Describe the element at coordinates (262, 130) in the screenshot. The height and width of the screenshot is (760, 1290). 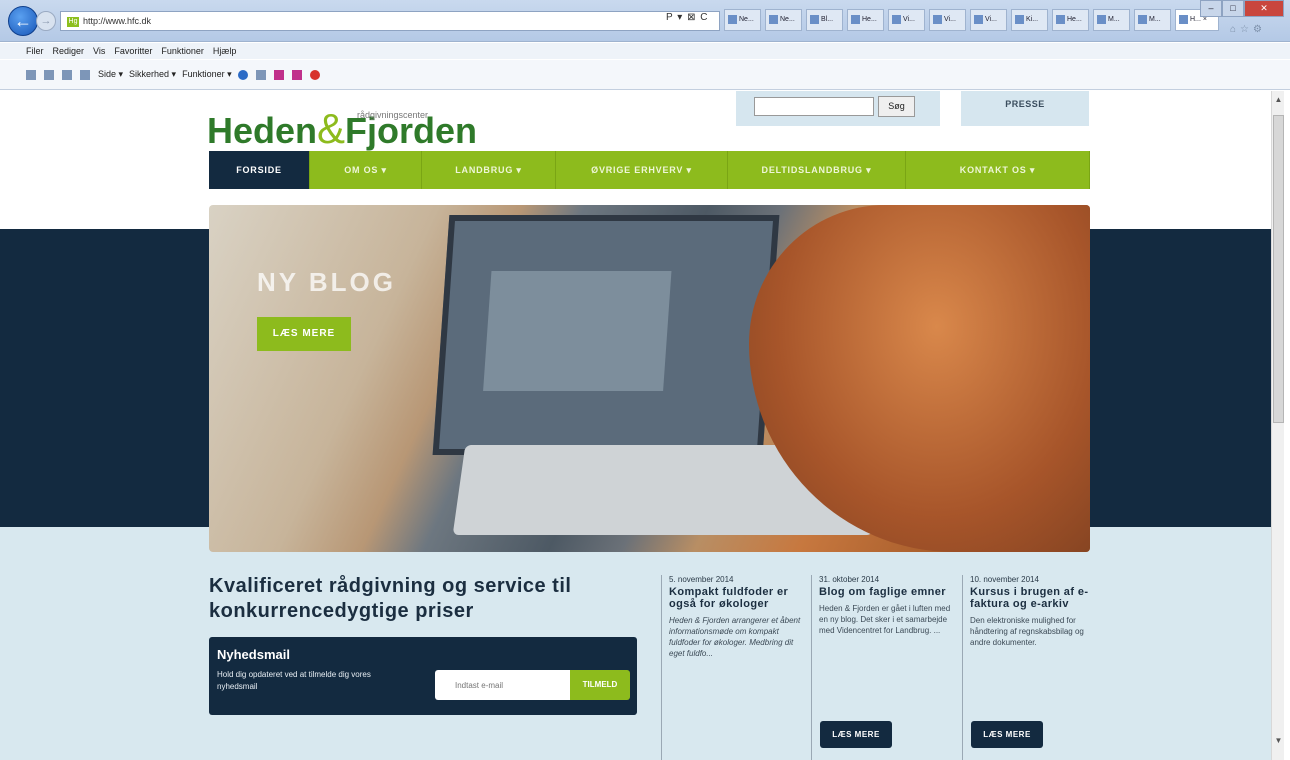
I see `logo-part1: Heden` at that location.